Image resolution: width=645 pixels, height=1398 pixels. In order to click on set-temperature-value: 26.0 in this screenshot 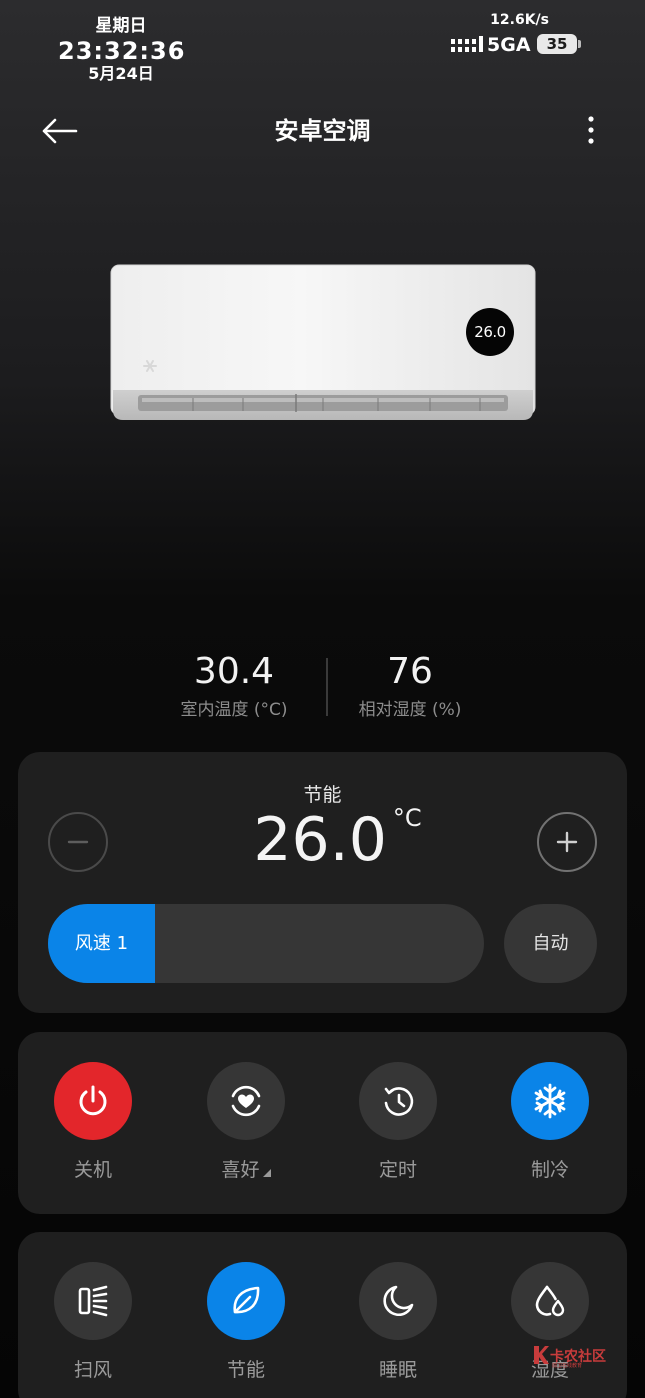, I will do `click(320, 840)`.